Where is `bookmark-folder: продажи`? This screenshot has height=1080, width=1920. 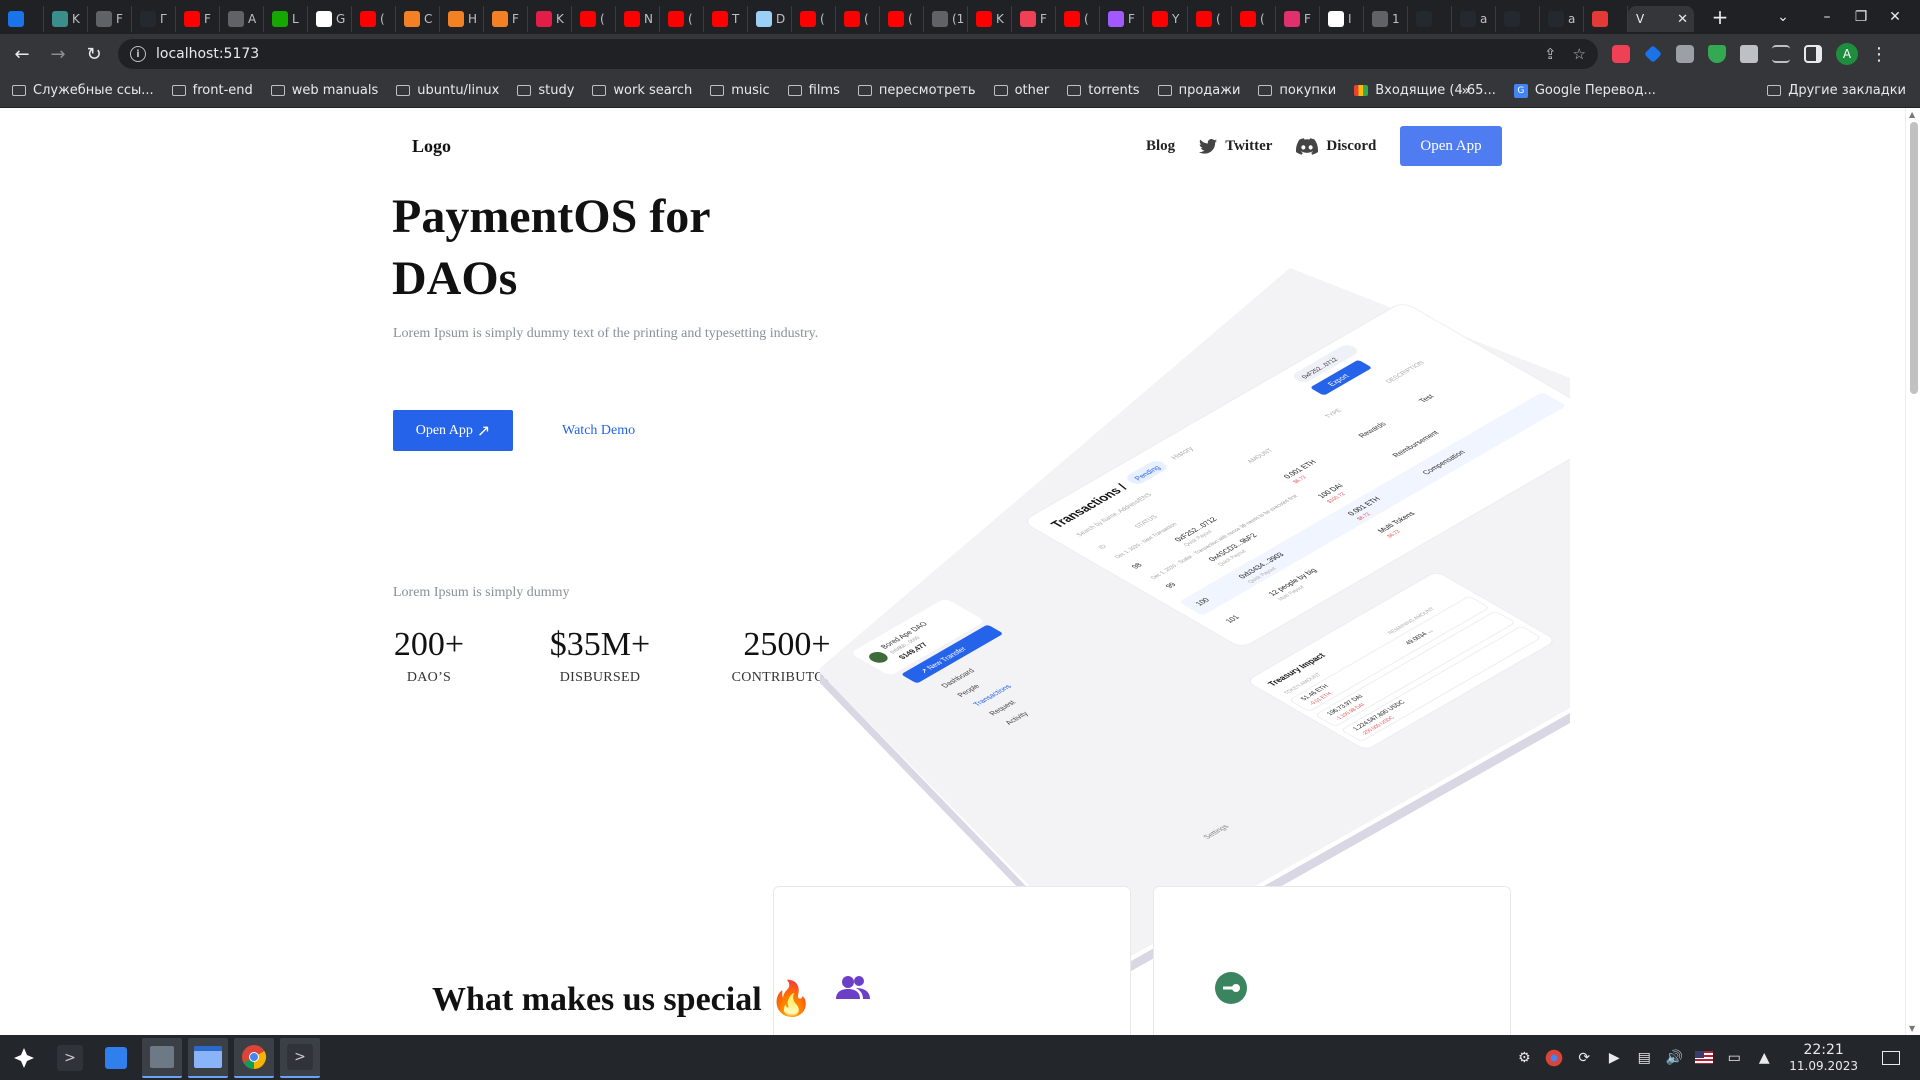
bookmark-folder: продажи is located at coordinates (1198, 90).